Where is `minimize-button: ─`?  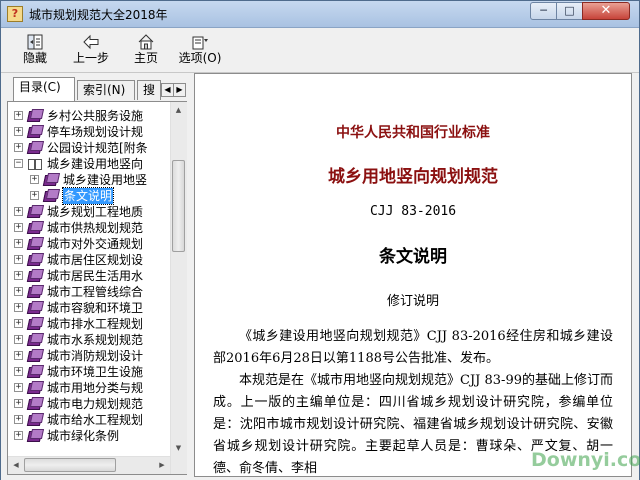
minimize-button: ─ is located at coordinates (543, 11).